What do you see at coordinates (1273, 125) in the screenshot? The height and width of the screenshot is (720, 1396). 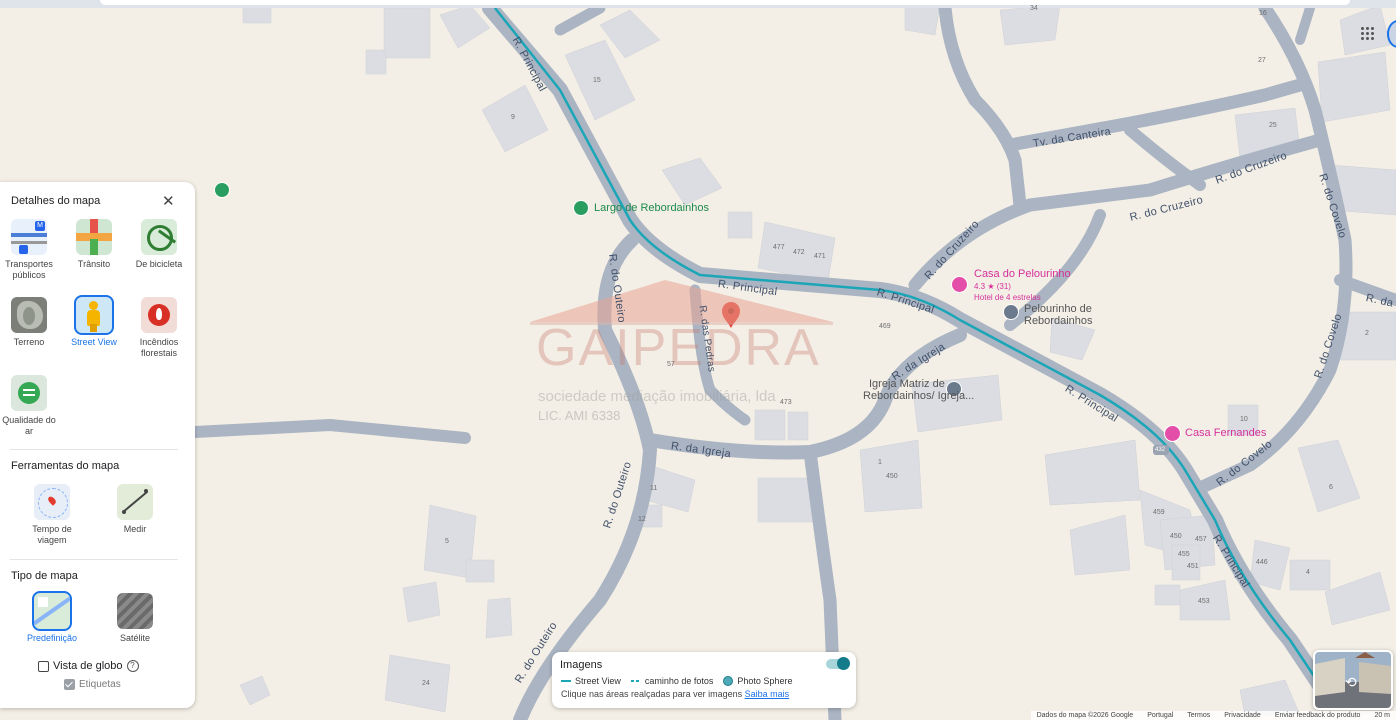 I see `house-number: 25` at bounding box center [1273, 125].